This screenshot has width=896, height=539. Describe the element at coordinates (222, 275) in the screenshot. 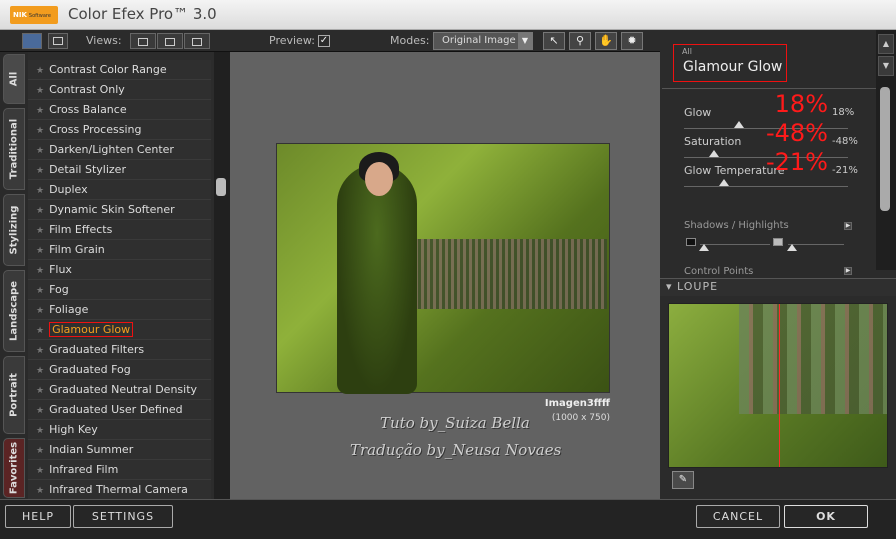

I see `filter-list-scrollbar` at that location.